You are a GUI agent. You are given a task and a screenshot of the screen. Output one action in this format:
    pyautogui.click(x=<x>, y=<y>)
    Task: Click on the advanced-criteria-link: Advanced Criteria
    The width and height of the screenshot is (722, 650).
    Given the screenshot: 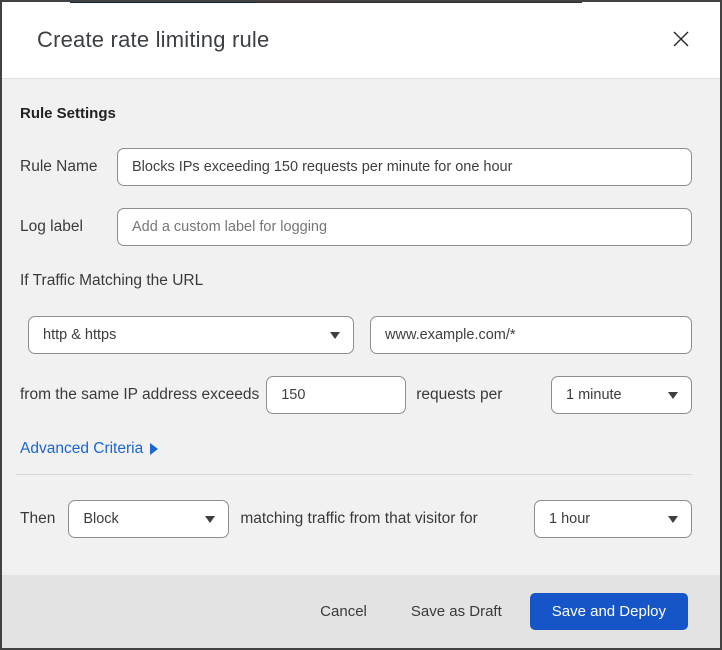 What is the action you would take?
    pyautogui.click(x=89, y=449)
    